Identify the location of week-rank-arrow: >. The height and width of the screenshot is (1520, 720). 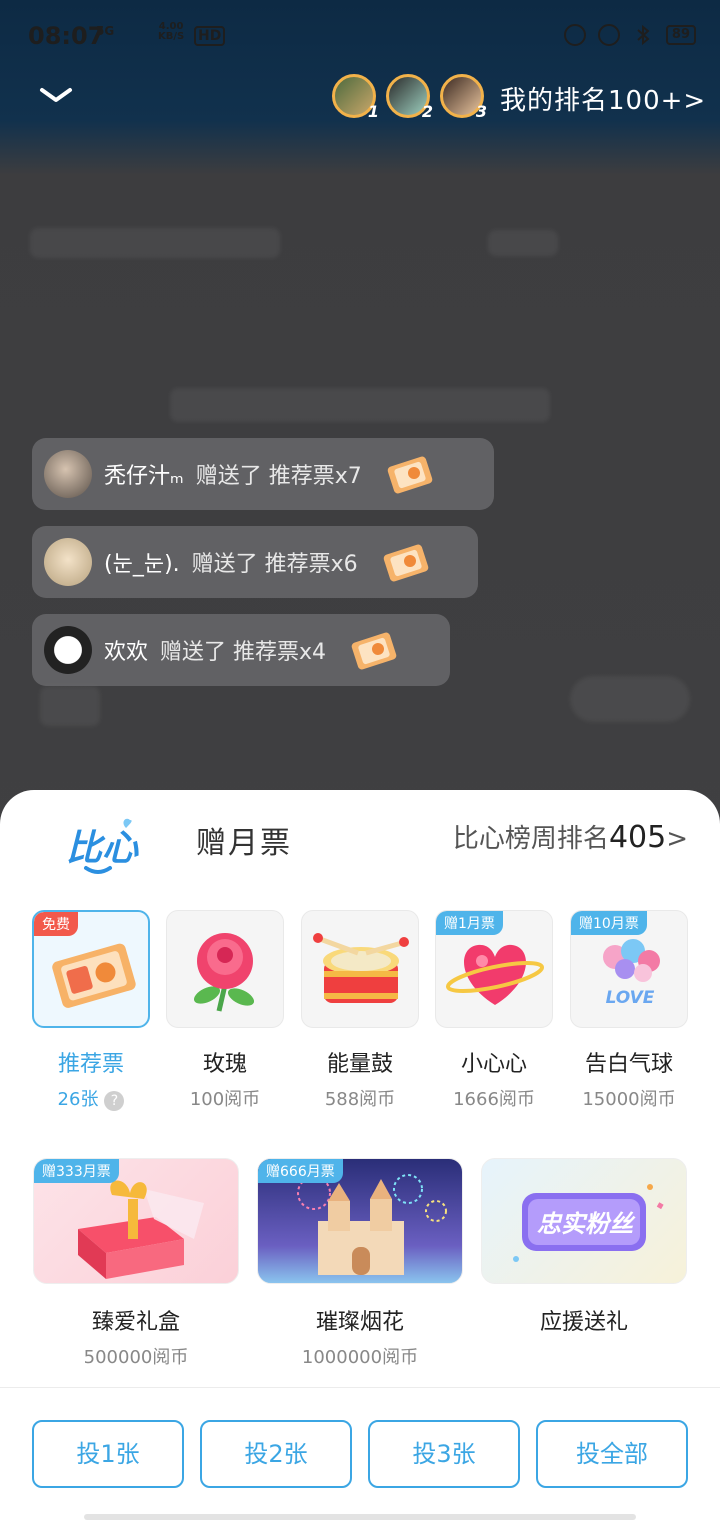
(677, 839).